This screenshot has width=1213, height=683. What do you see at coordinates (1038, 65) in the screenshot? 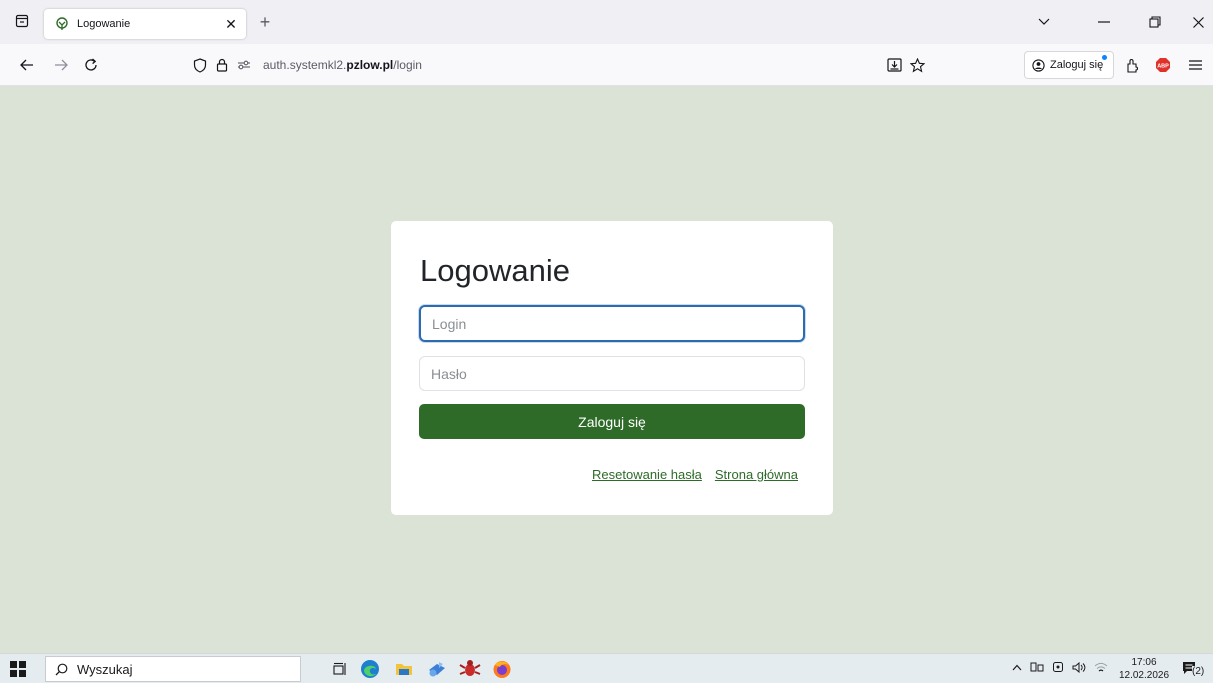
I see `account-icon` at bounding box center [1038, 65].